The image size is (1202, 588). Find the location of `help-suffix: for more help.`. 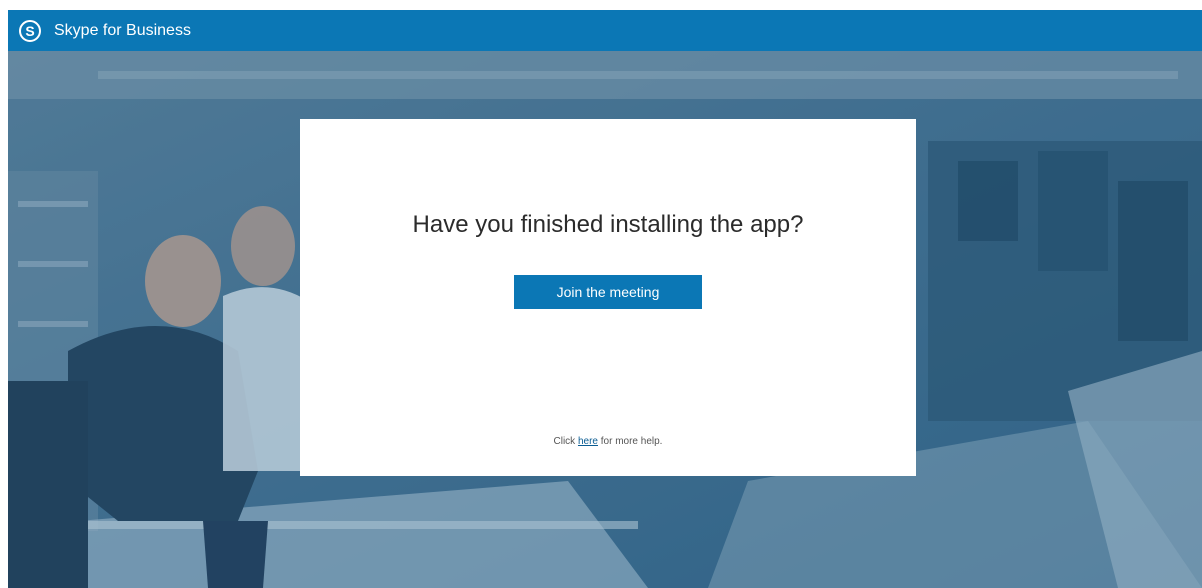

help-suffix: for more help. is located at coordinates (630, 441).